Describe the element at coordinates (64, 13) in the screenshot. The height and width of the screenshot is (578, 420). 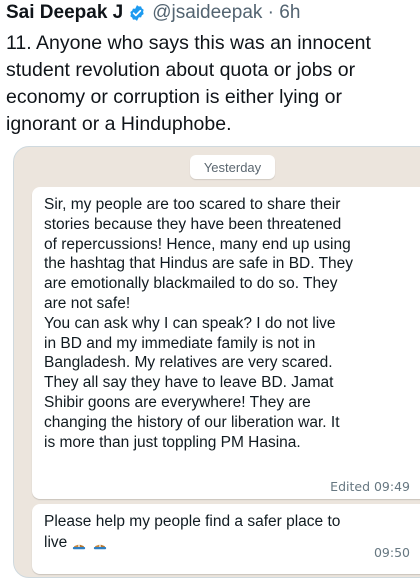
I see `author-name: Sai Deepak J` at that location.